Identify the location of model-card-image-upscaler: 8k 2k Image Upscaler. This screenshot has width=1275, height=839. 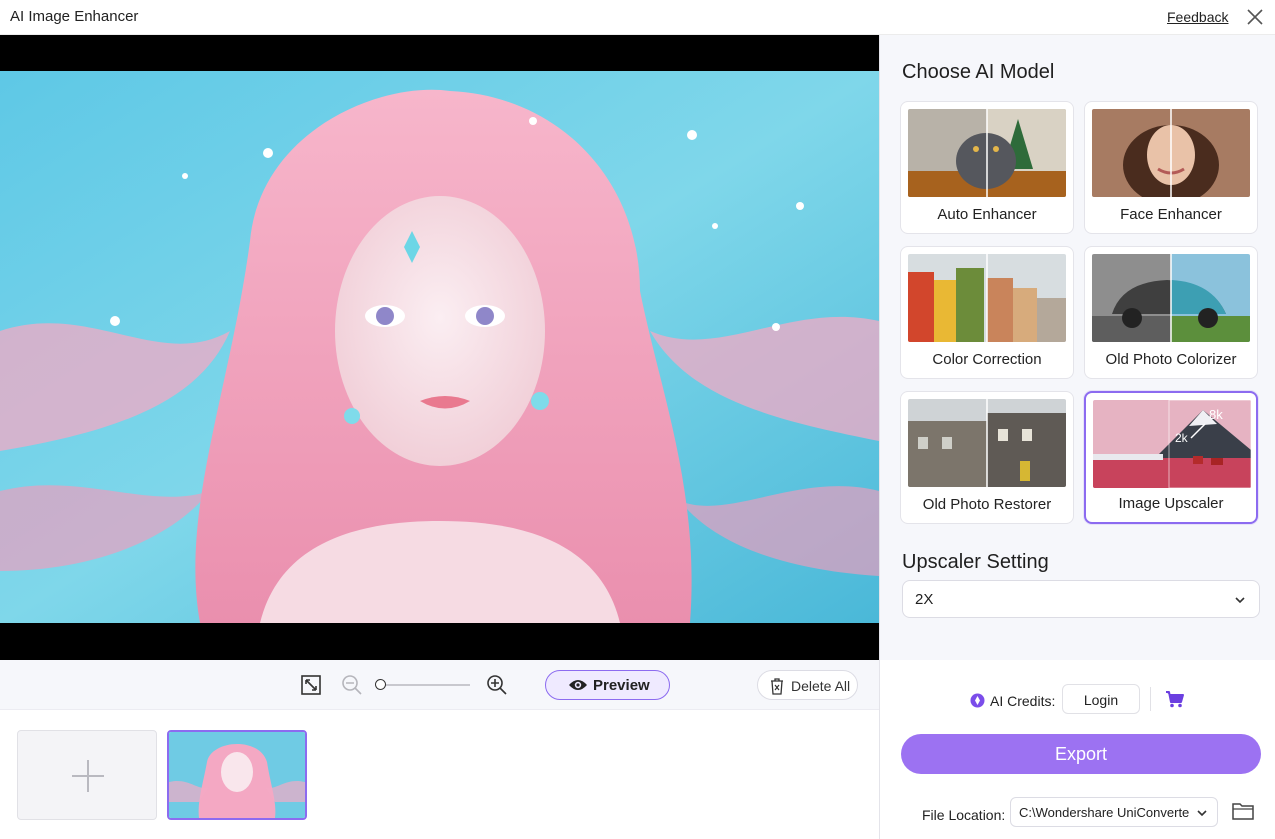
(1171, 457).